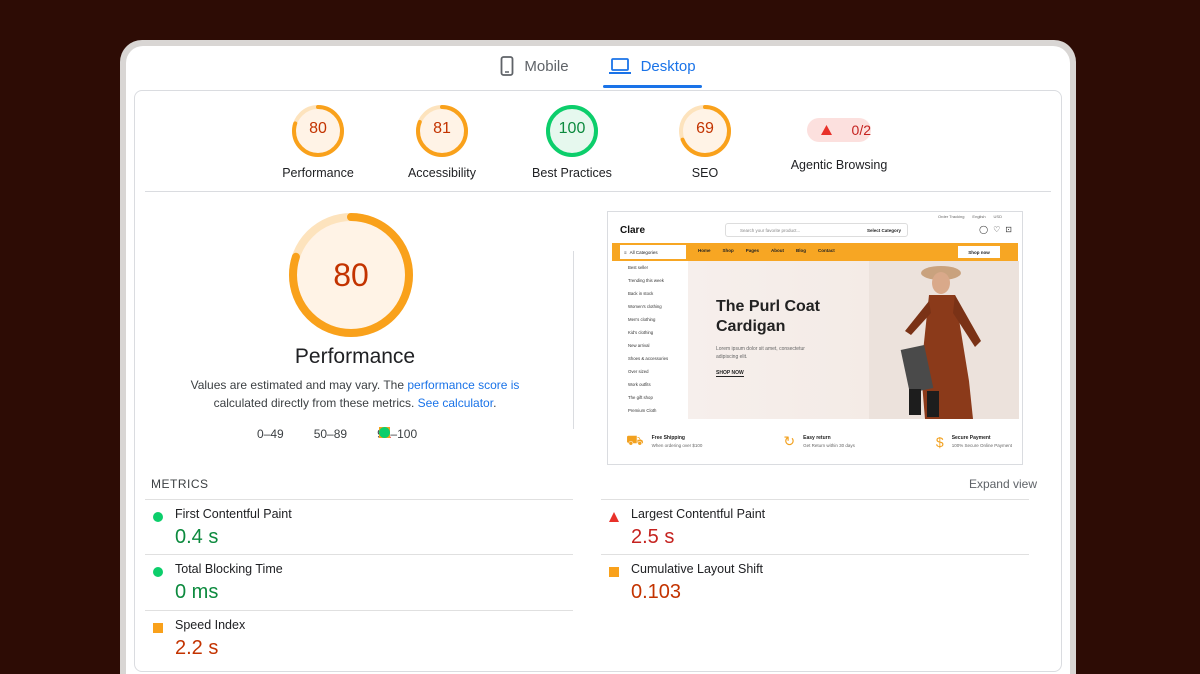 The image size is (1200, 674). I want to click on preview-nav-links: Home Shop Pages About Blog Contact, so click(766, 250).